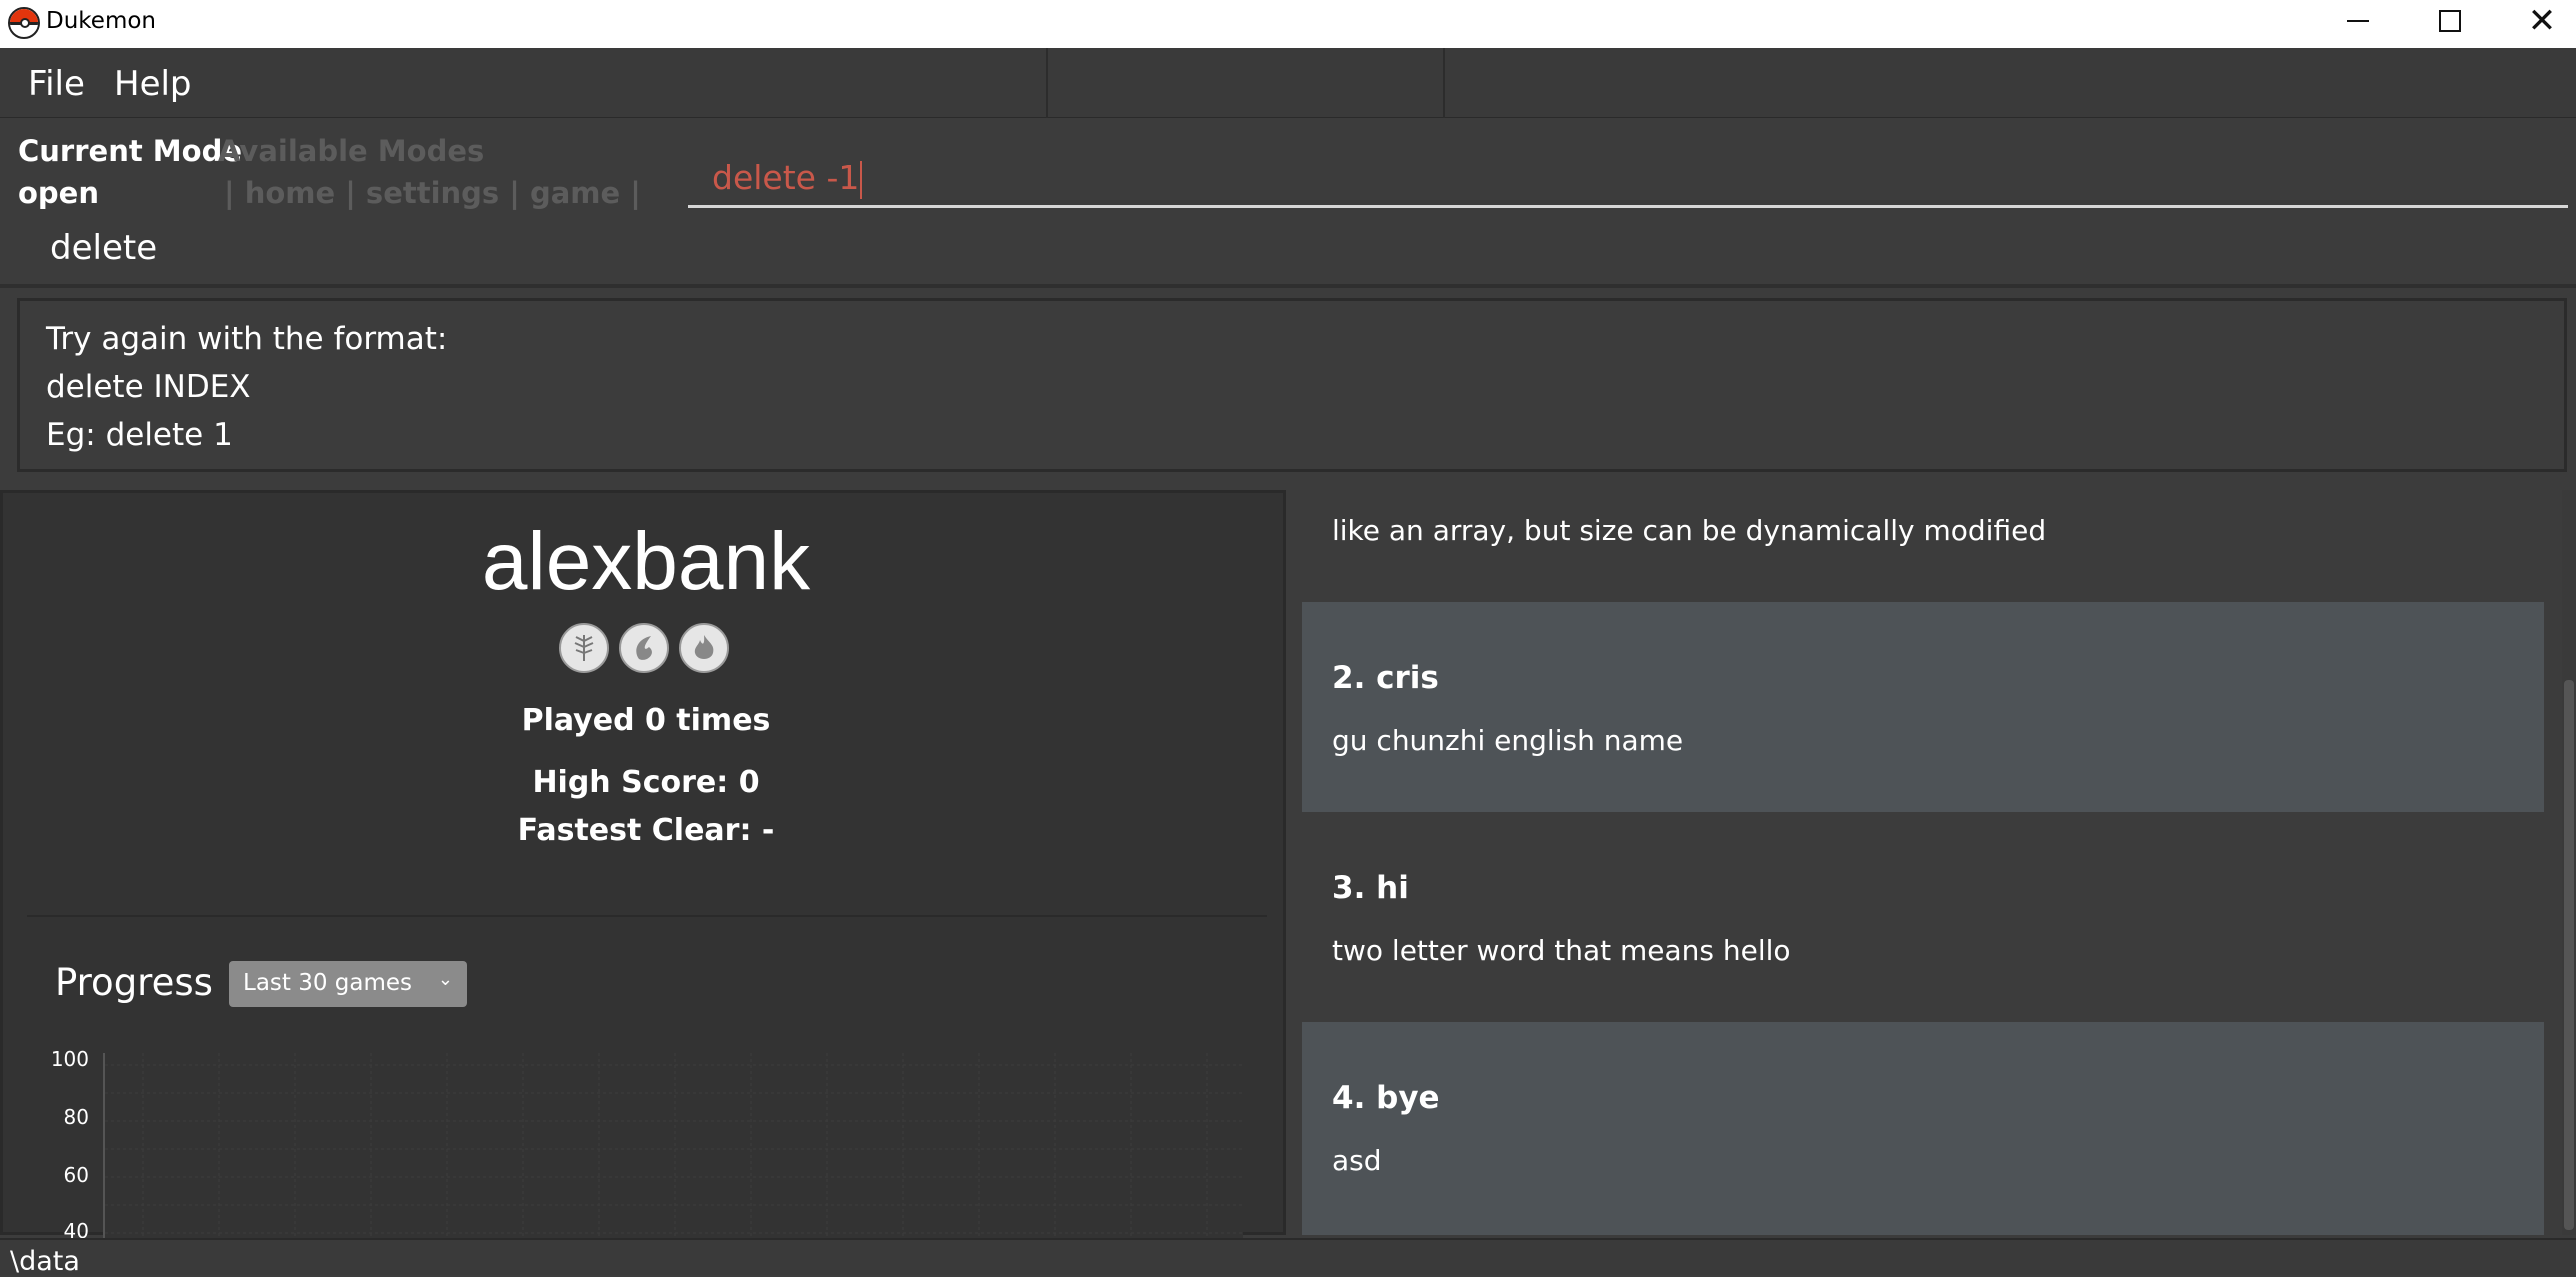  I want to click on command-input: delete -1, so click(1628, 178).